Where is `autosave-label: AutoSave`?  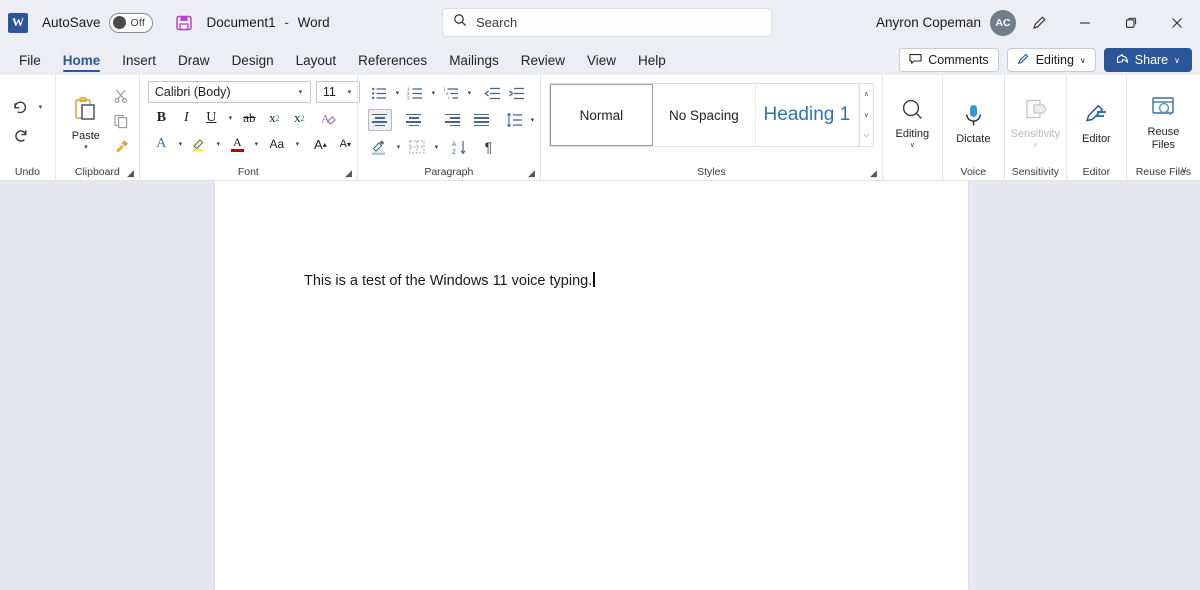
autosave-label: AutoSave is located at coordinates (71, 22).